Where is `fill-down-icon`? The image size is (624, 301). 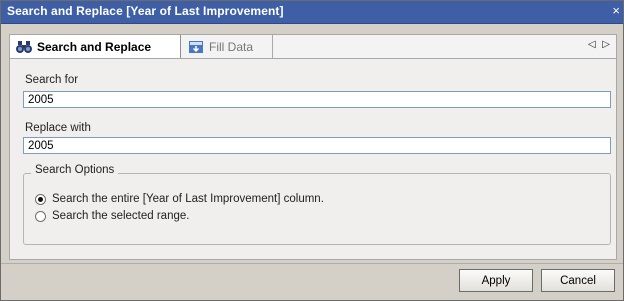 fill-down-icon is located at coordinates (196, 47).